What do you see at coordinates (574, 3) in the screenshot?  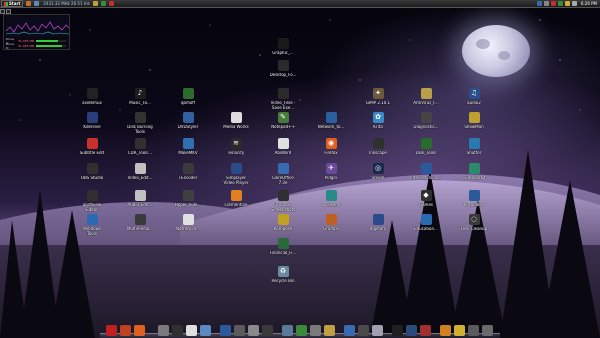 I see `tray-battery-icon` at bounding box center [574, 3].